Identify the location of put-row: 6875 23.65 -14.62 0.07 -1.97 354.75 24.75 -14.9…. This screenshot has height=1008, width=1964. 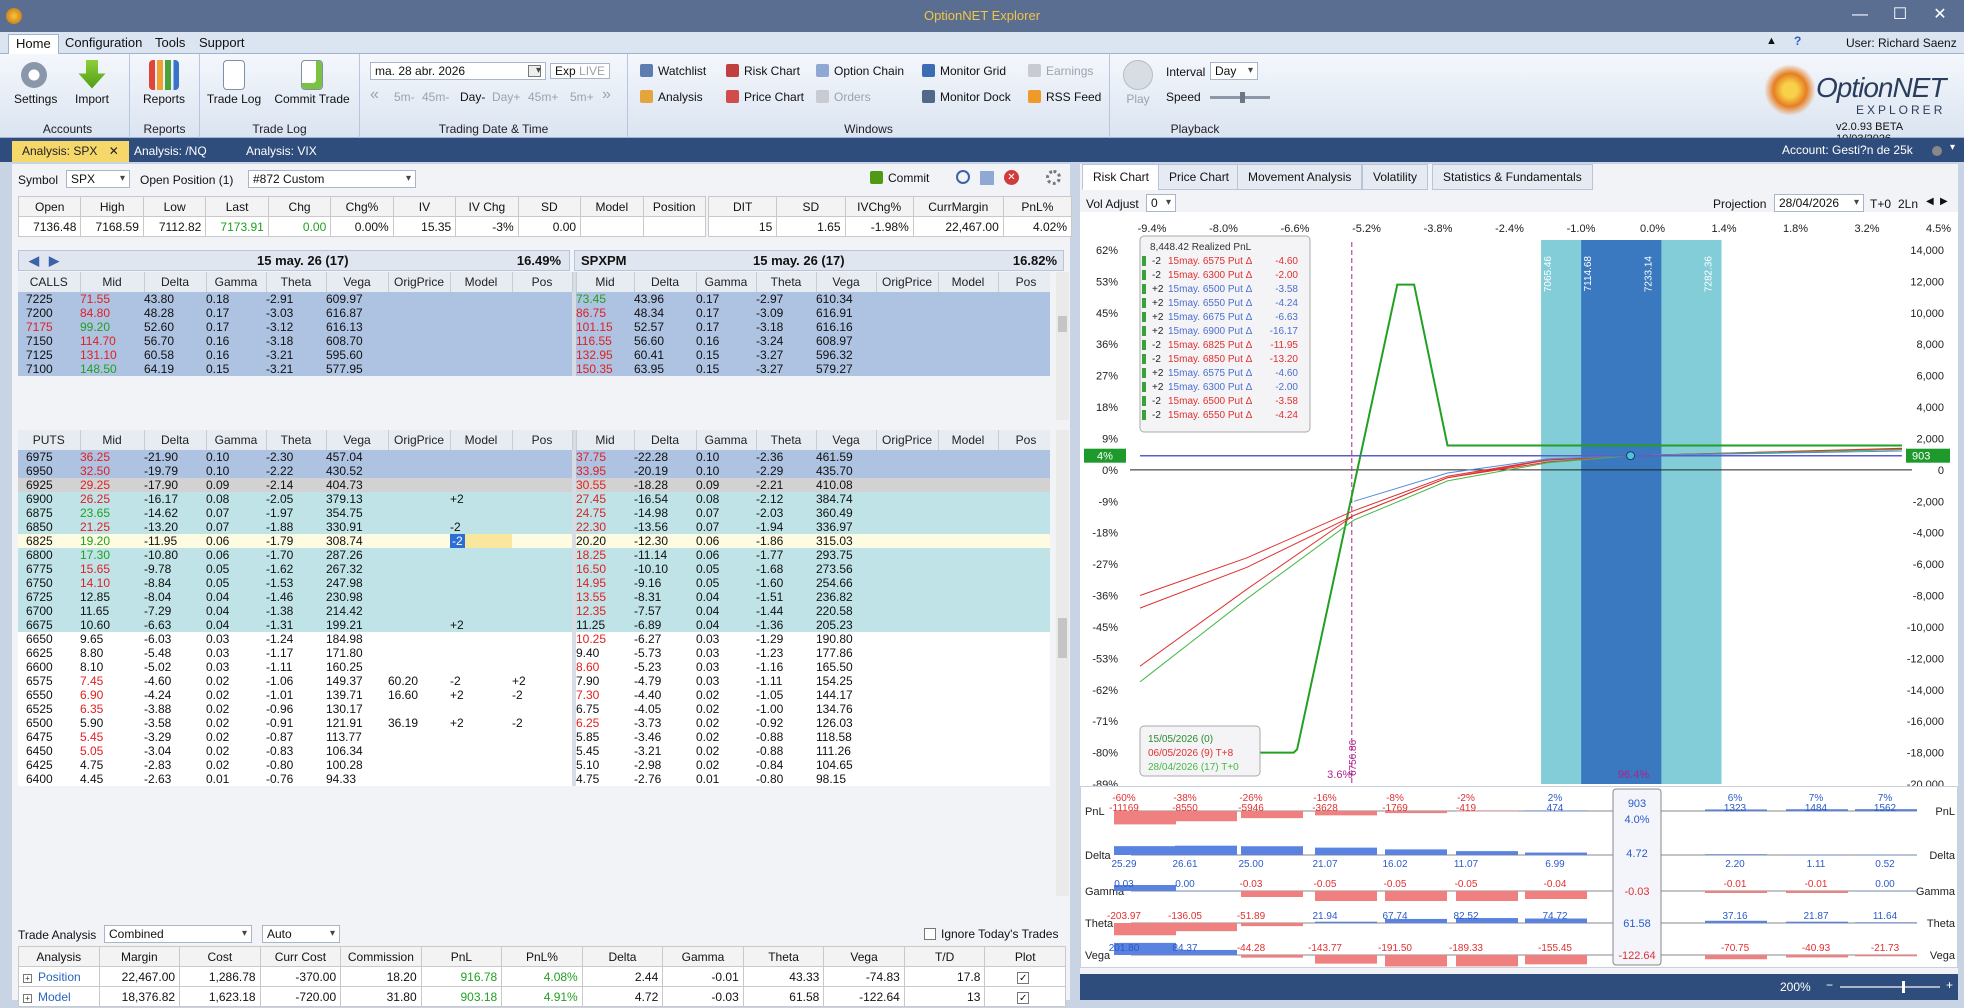
(534, 513).